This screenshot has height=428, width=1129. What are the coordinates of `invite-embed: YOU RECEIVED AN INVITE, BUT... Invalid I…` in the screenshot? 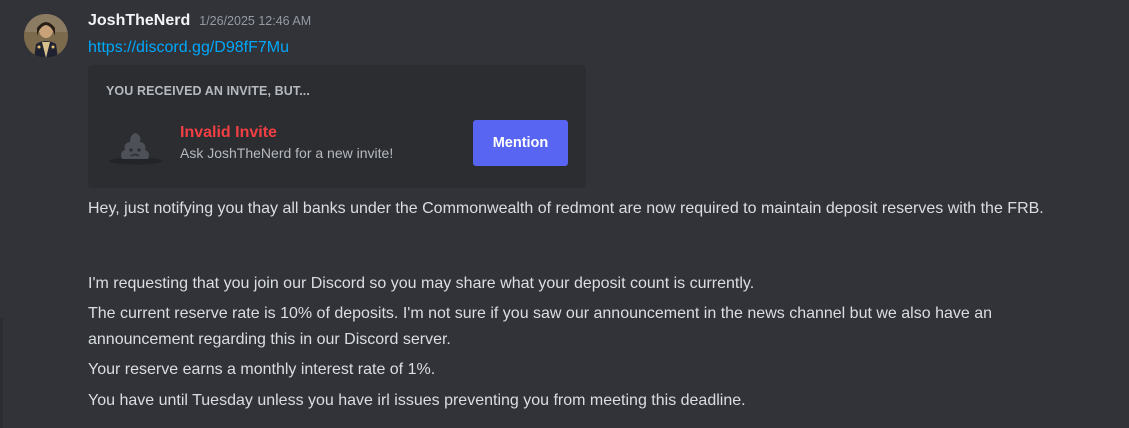 It's located at (337, 126).